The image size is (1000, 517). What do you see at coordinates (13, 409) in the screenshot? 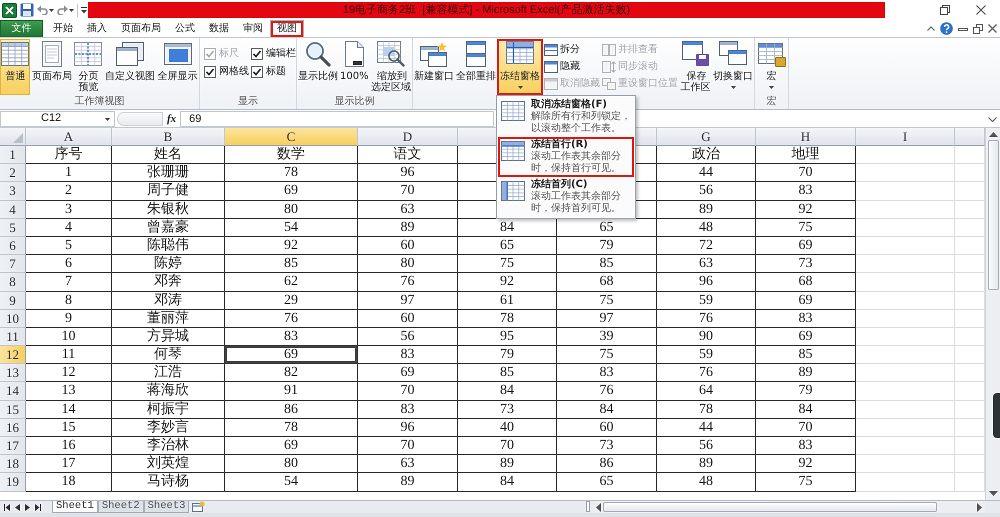
I see `row-header: 15` at bounding box center [13, 409].